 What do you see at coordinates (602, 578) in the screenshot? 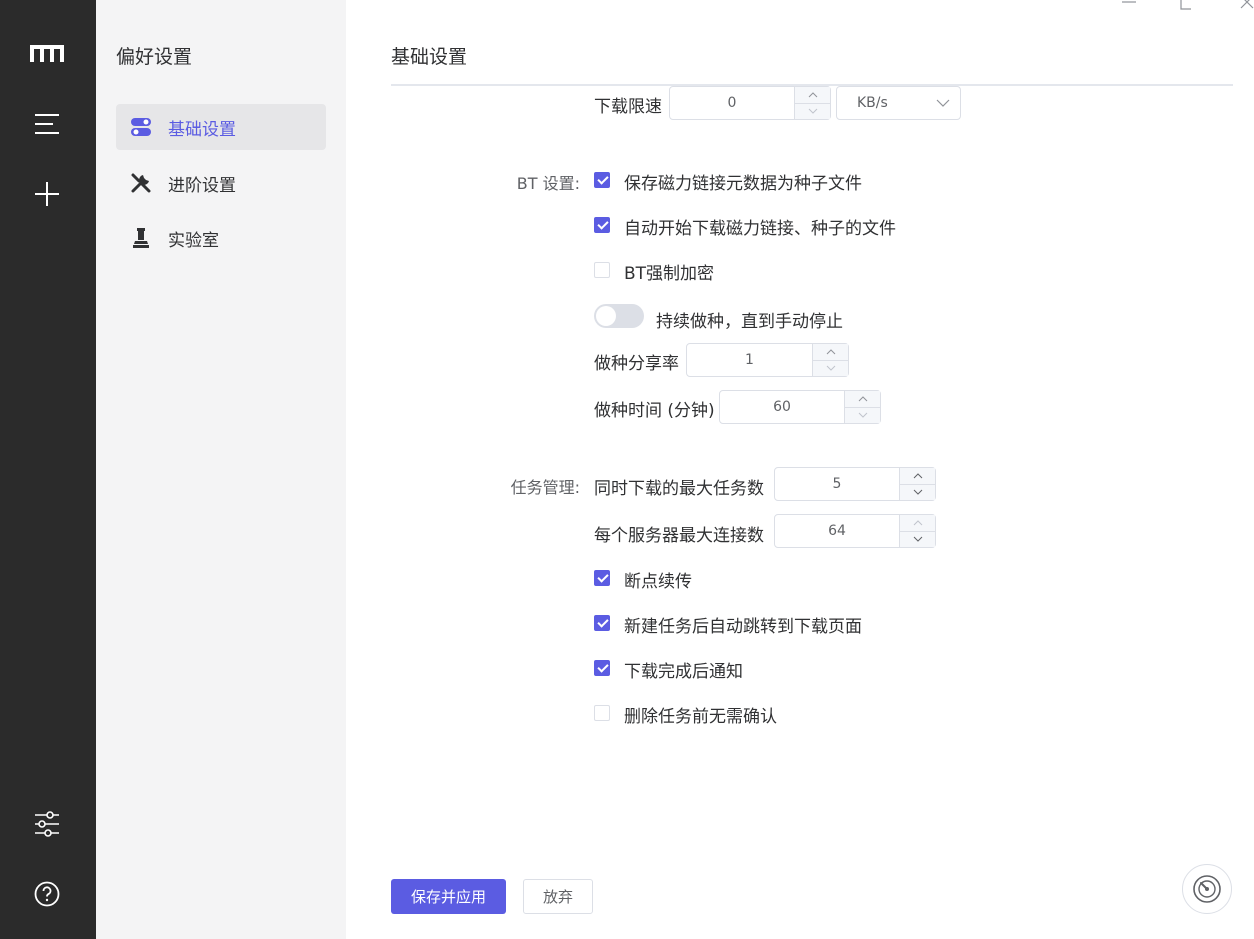
I see `resume-checkbox` at bounding box center [602, 578].